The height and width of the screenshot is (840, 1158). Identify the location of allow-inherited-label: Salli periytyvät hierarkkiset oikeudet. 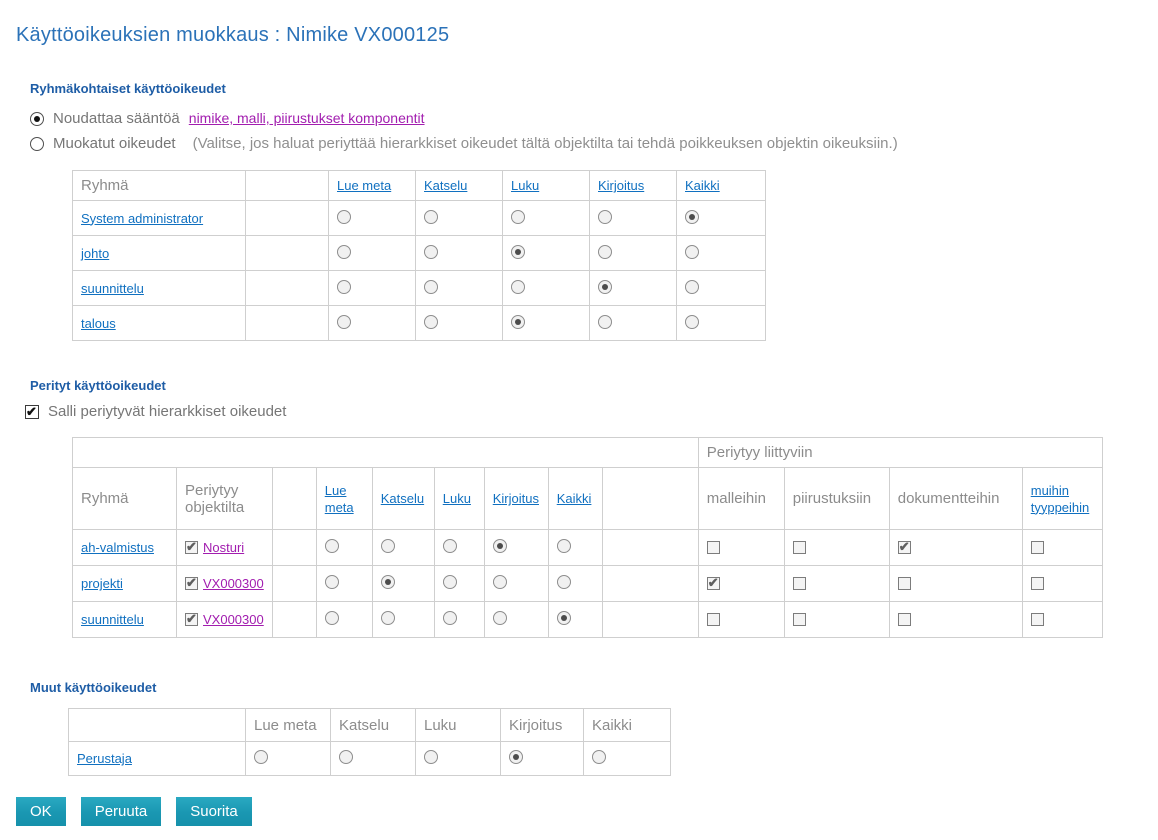
(167, 411).